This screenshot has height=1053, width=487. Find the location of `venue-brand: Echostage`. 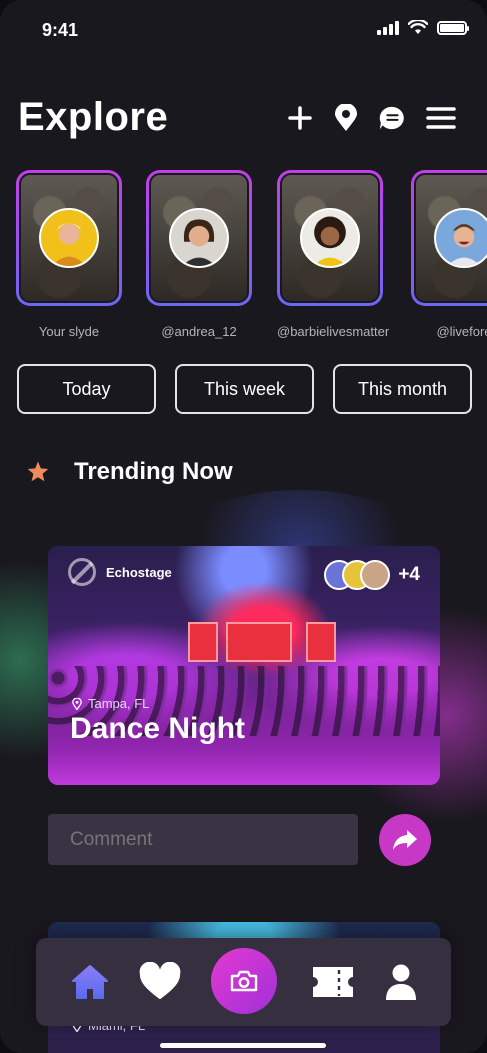

venue-brand: Echostage is located at coordinates (120, 572).